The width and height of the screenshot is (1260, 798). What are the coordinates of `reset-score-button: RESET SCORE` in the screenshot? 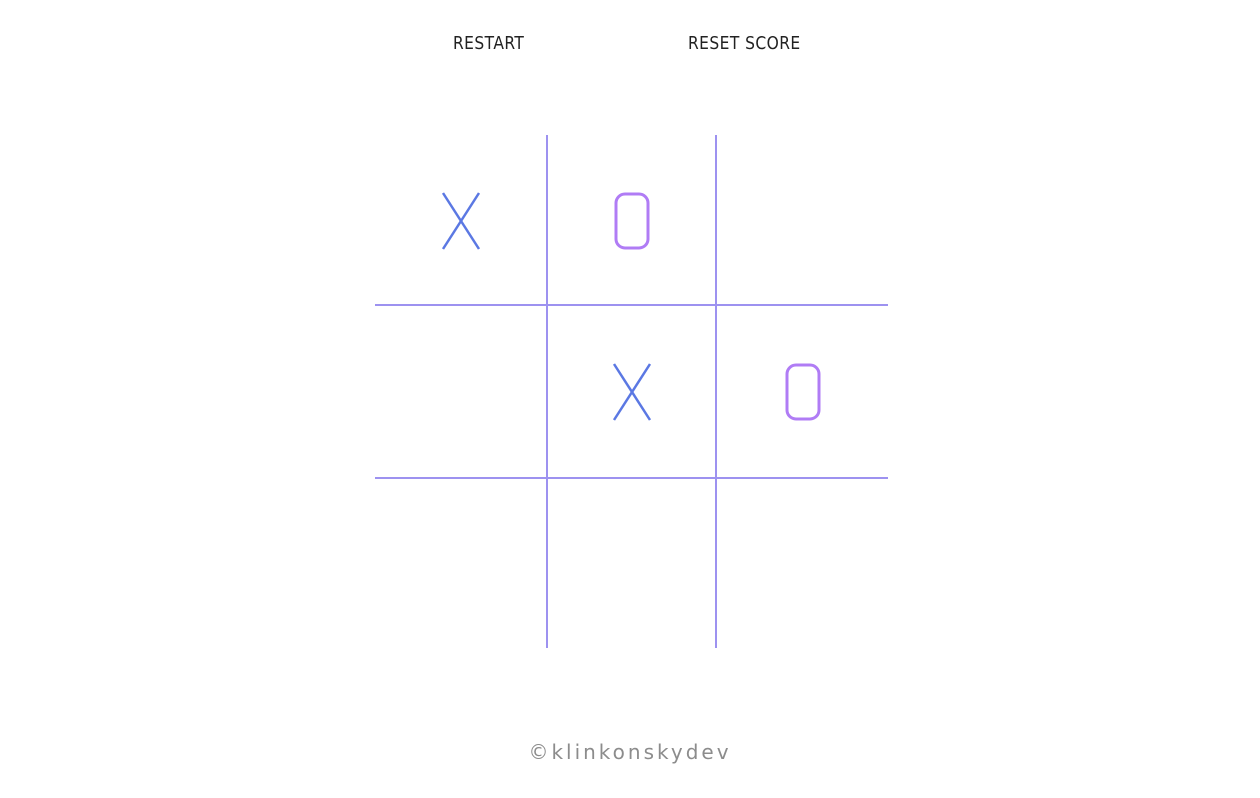 It's located at (744, 44).